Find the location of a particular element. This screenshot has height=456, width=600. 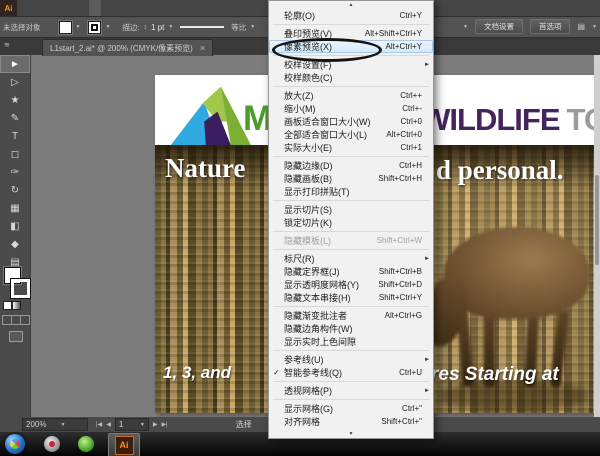

stroke-weight-caret-icon: ▼ is located at coordinates (170, 27).